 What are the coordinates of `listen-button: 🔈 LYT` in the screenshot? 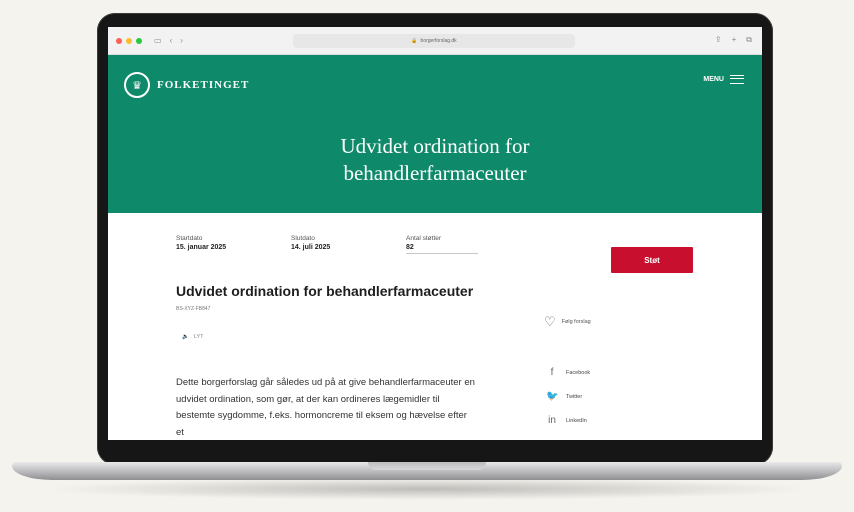 It's located at (193, 337).